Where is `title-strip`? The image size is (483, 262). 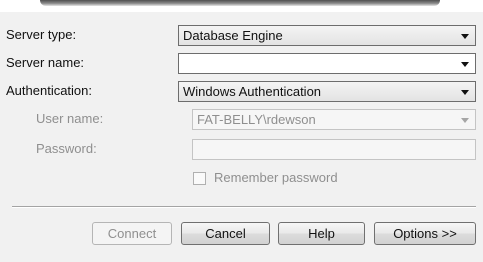 title-strip is located at coordinates (241, 6).